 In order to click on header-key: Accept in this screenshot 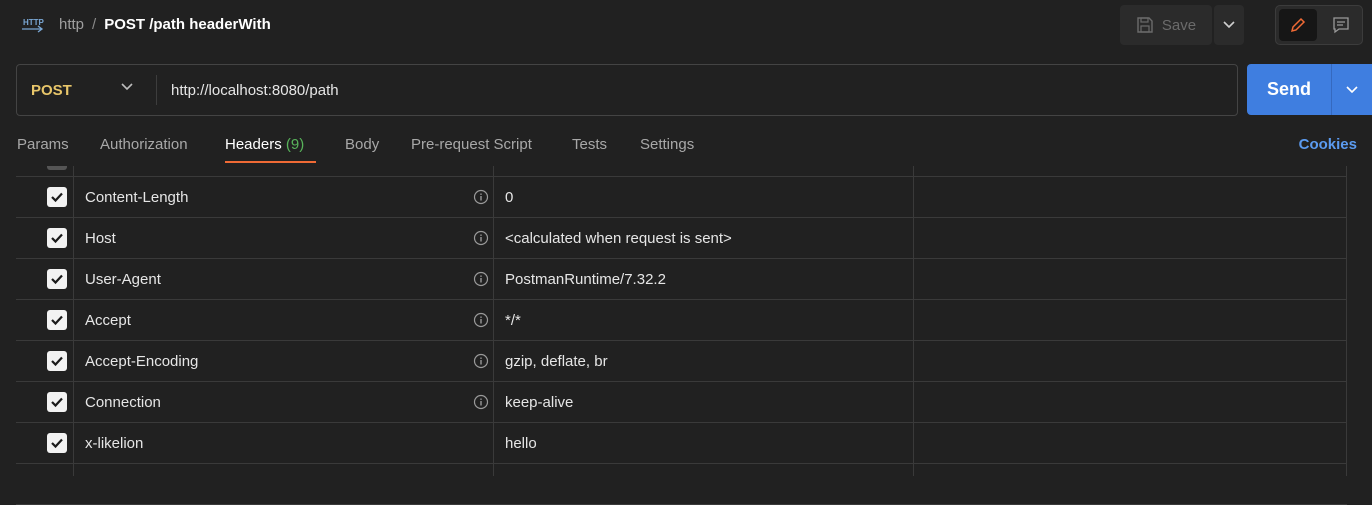, I will do `click(108, 320)`.